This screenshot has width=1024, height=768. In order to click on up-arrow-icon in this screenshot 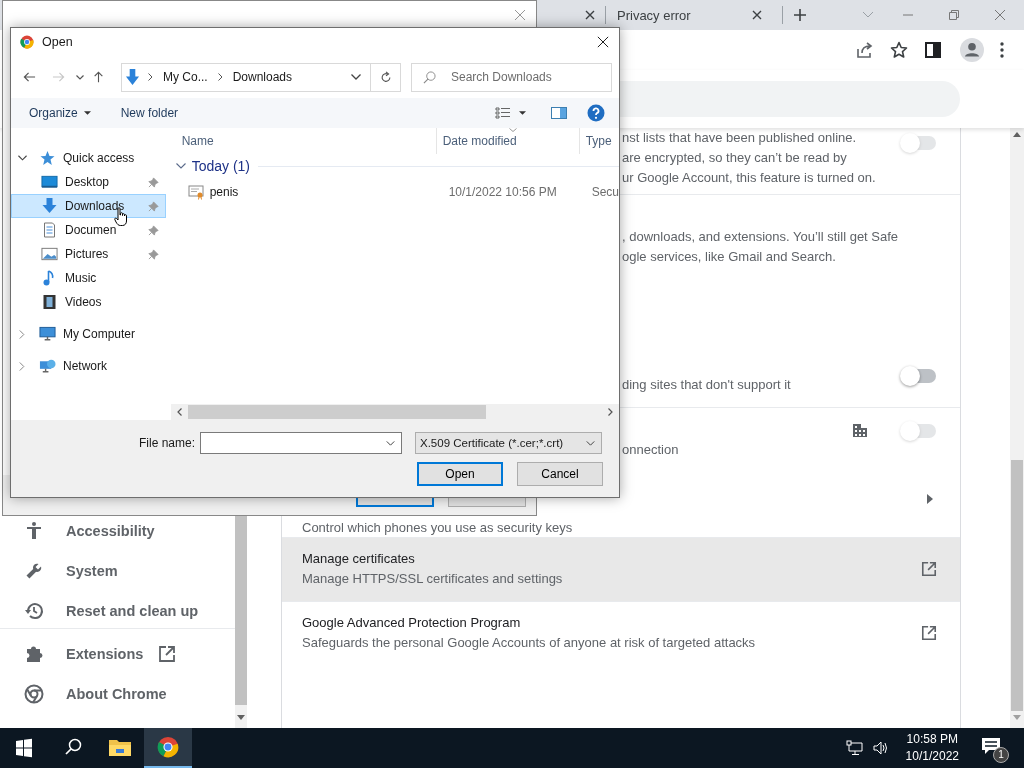, I will do `click(98, 77)`.